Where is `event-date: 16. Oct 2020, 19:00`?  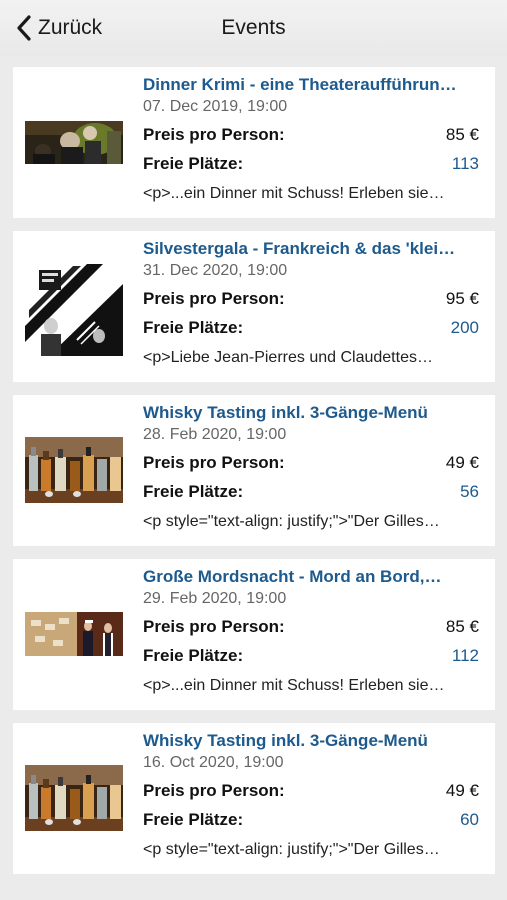 event-date: 16. Oct 2020, 19:00 is located at coordinates (213, 762).